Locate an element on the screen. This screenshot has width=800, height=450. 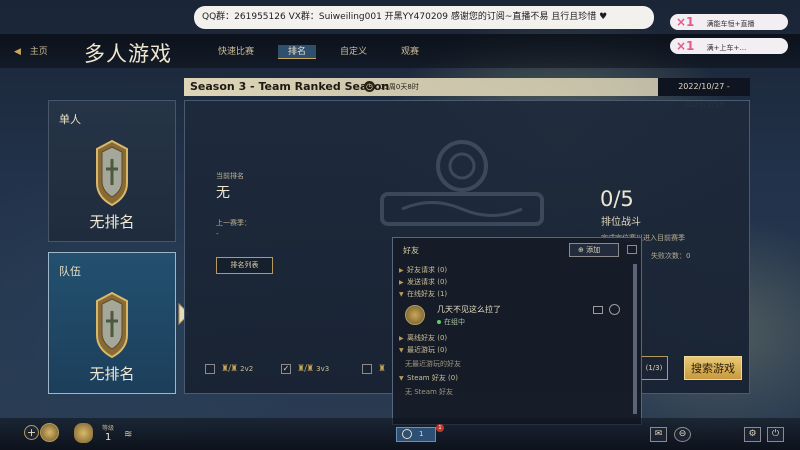
current-rank-label: 当前排名 is located at coordinates (230, 176).